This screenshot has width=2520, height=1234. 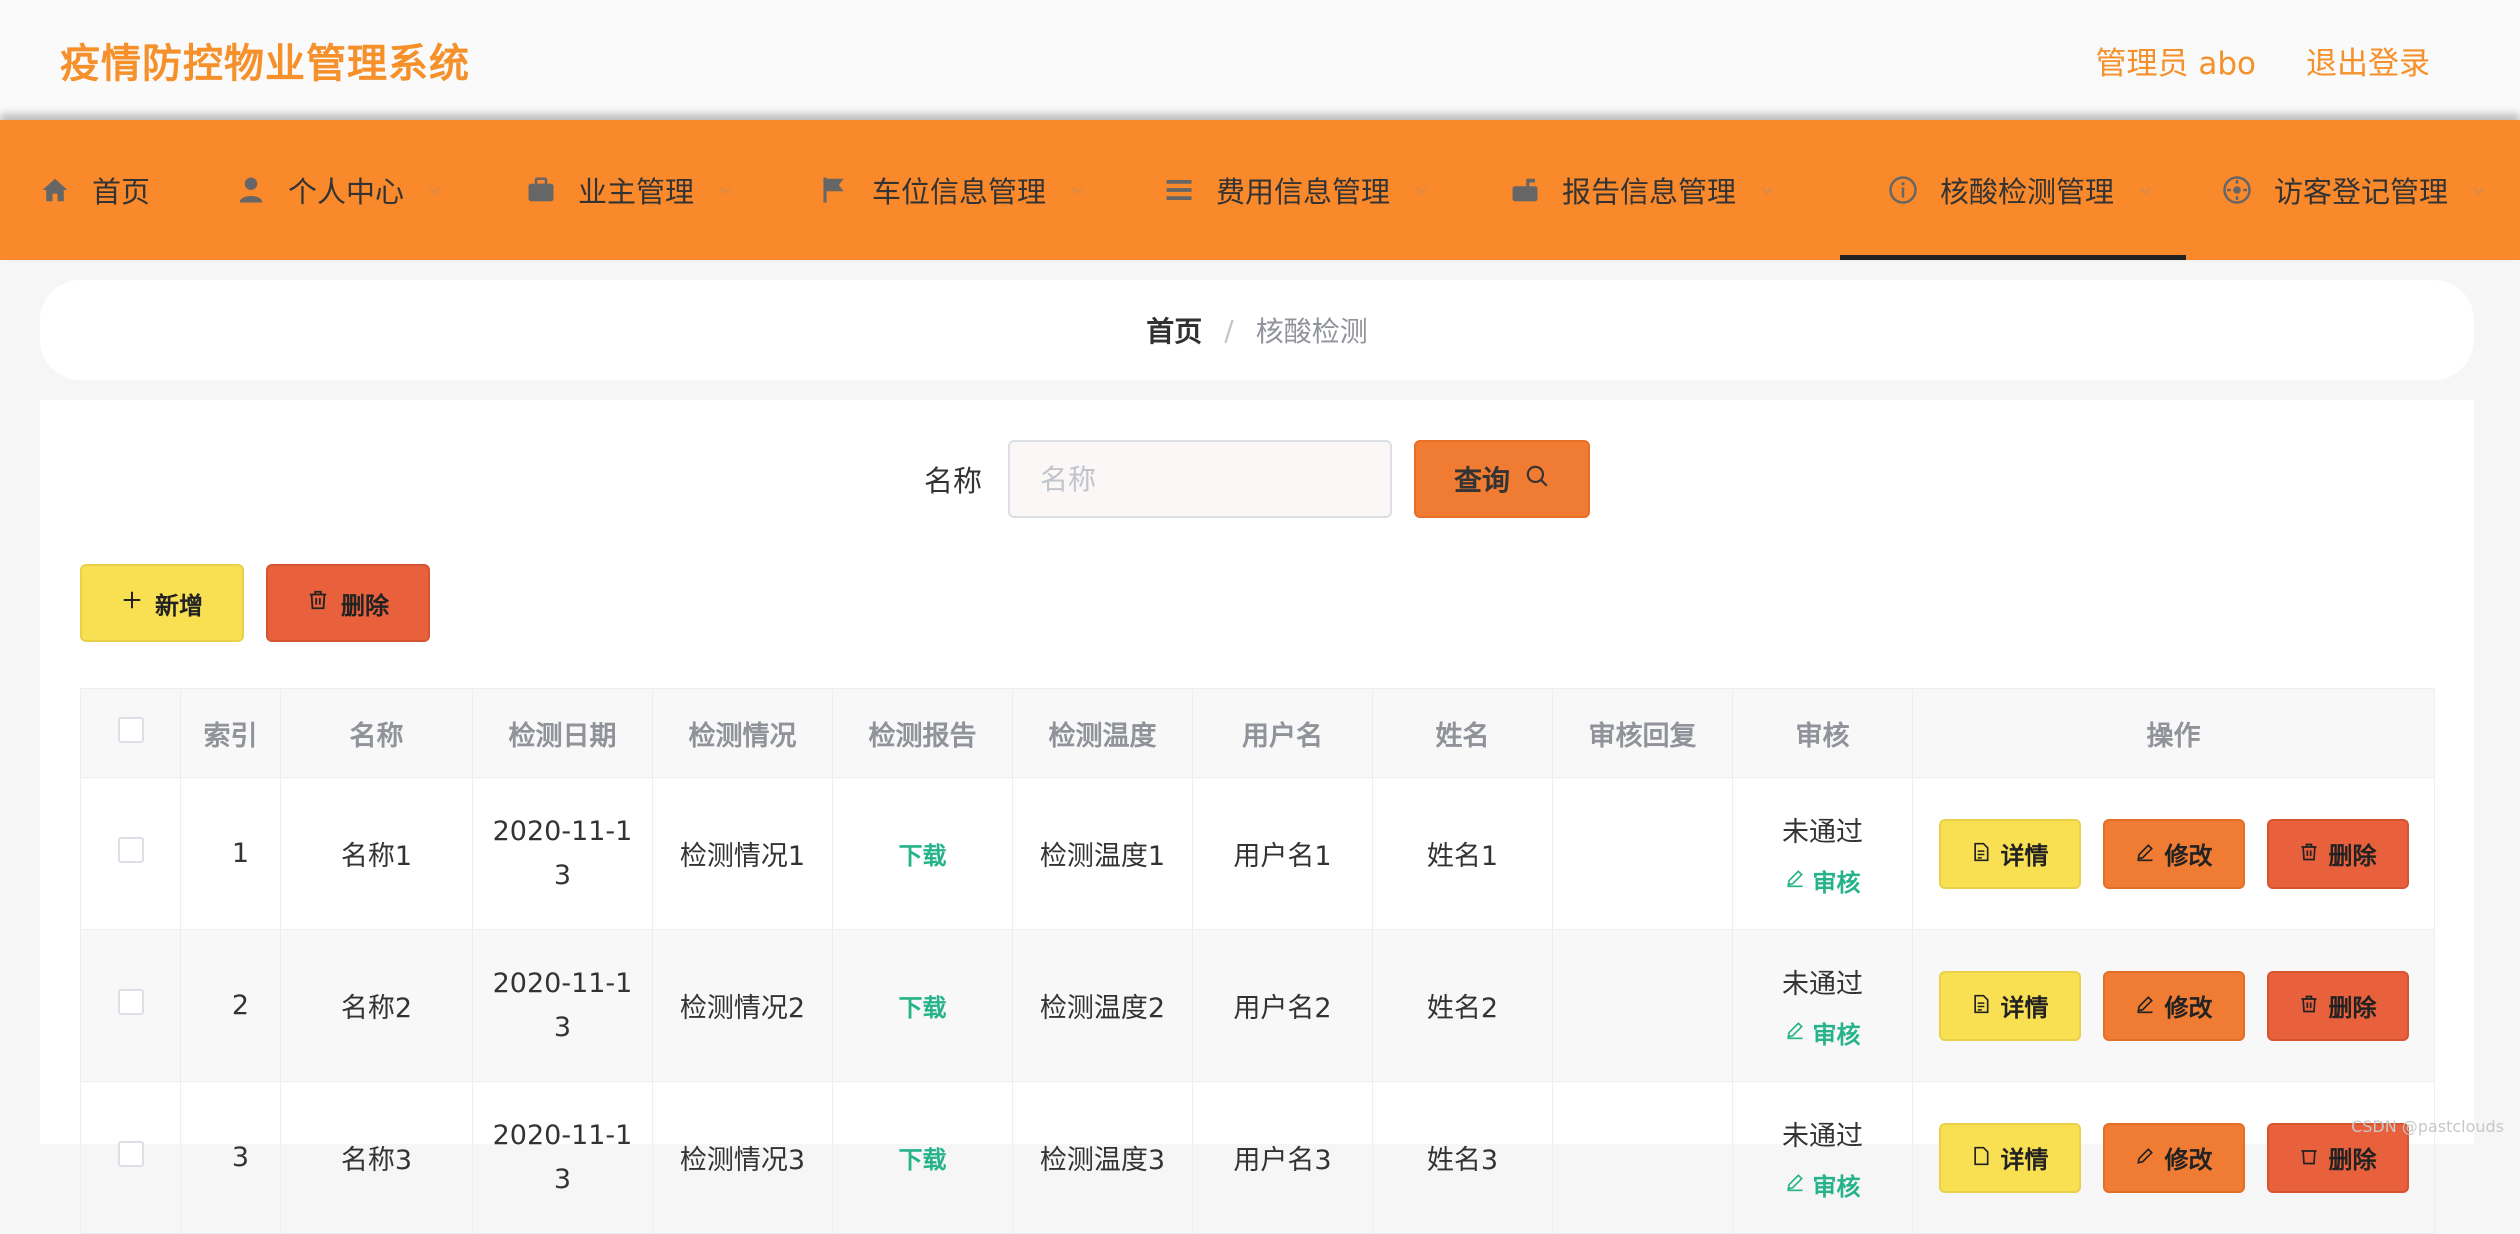 What do you see at coordinates (377, 1158) in the screenshot?
I see `cell-name: 名称3` at bounding box center [377, 1158].